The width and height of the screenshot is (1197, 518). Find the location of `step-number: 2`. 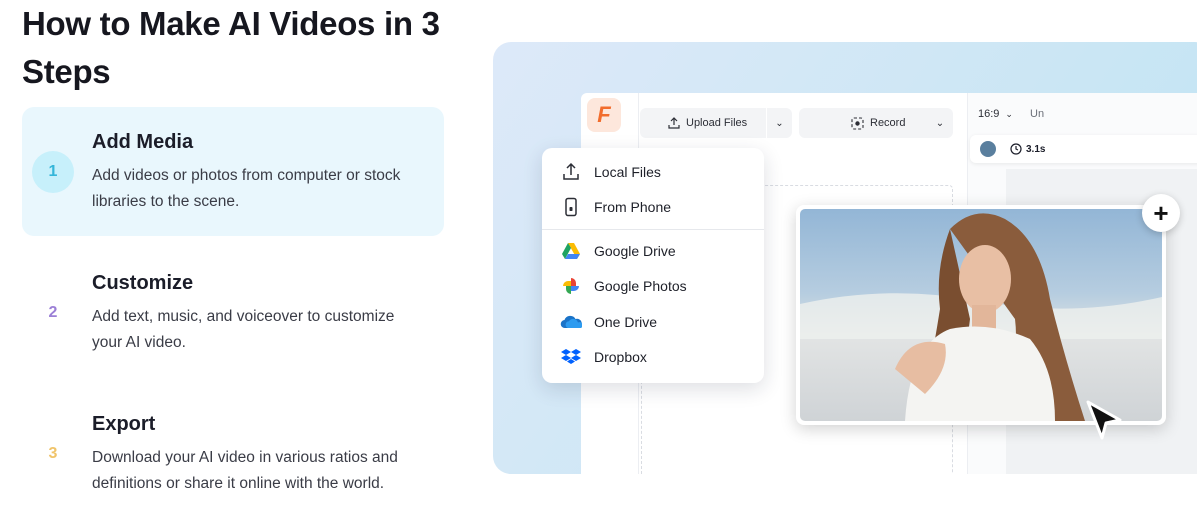

step-number: 2 is located at coordinates (53, 312).